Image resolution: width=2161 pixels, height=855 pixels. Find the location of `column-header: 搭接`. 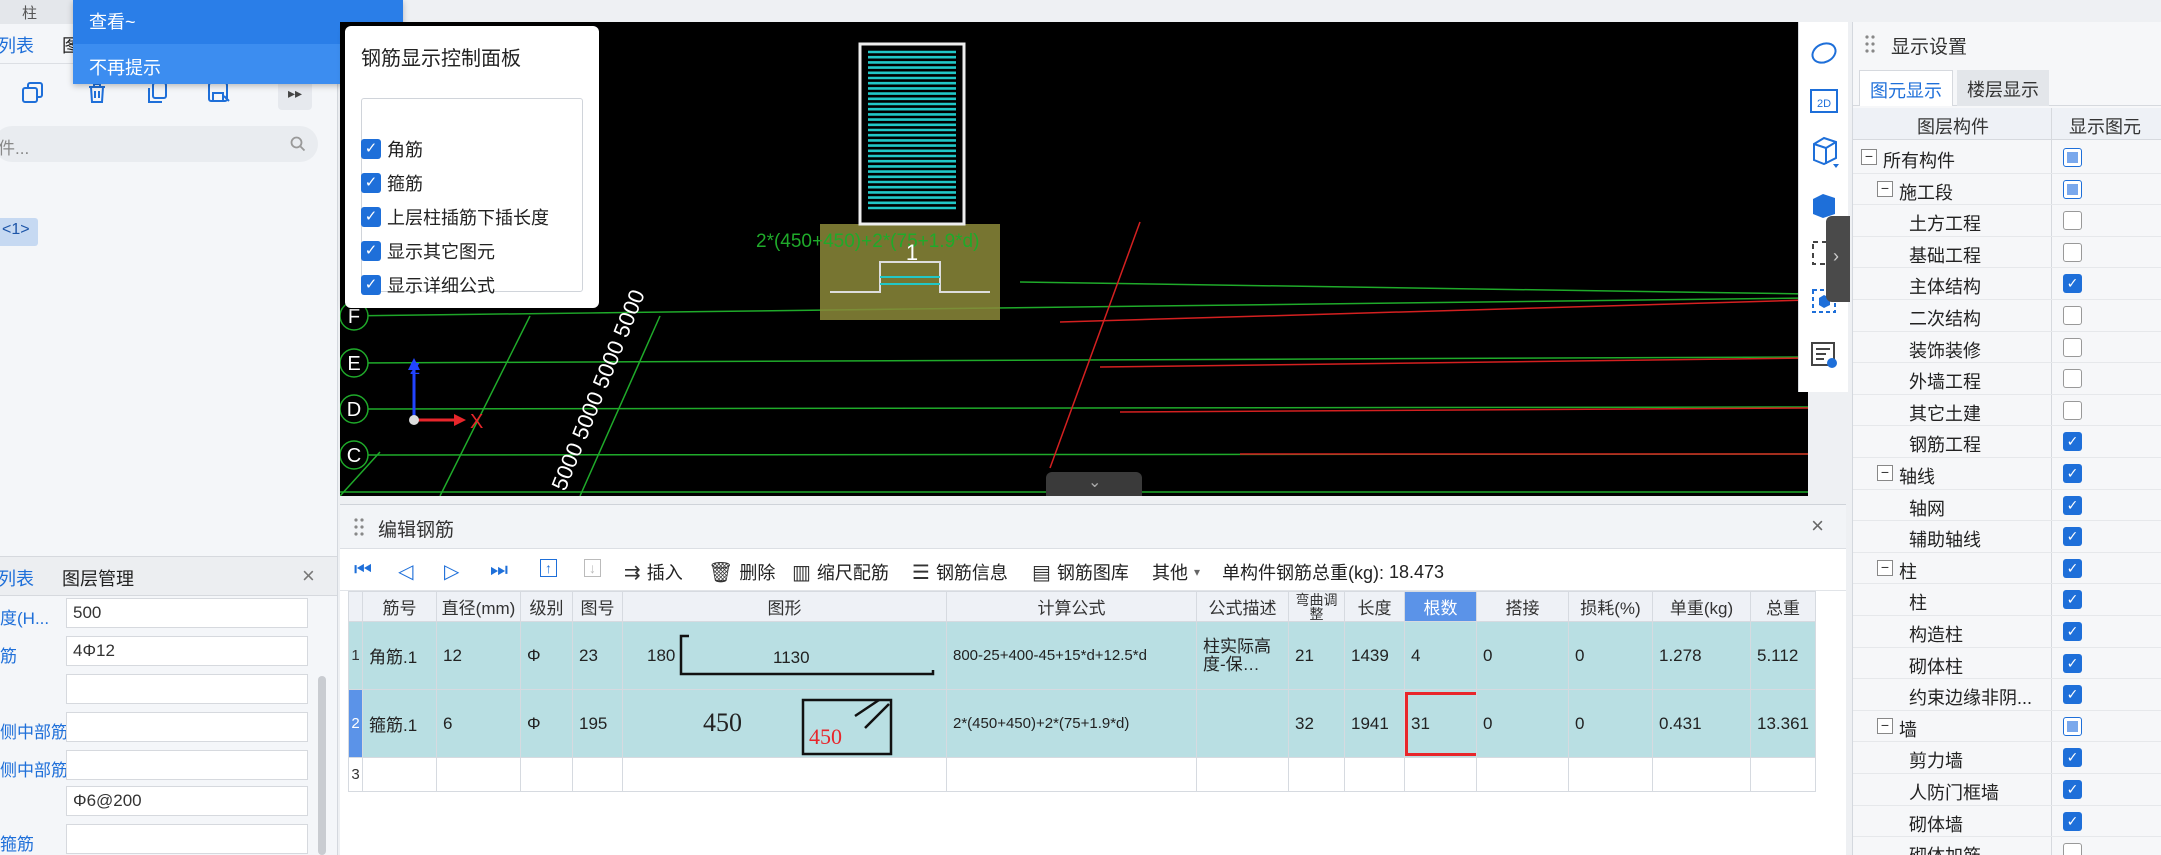

column-header: 搭接 is located at coordinates (1522, 606).